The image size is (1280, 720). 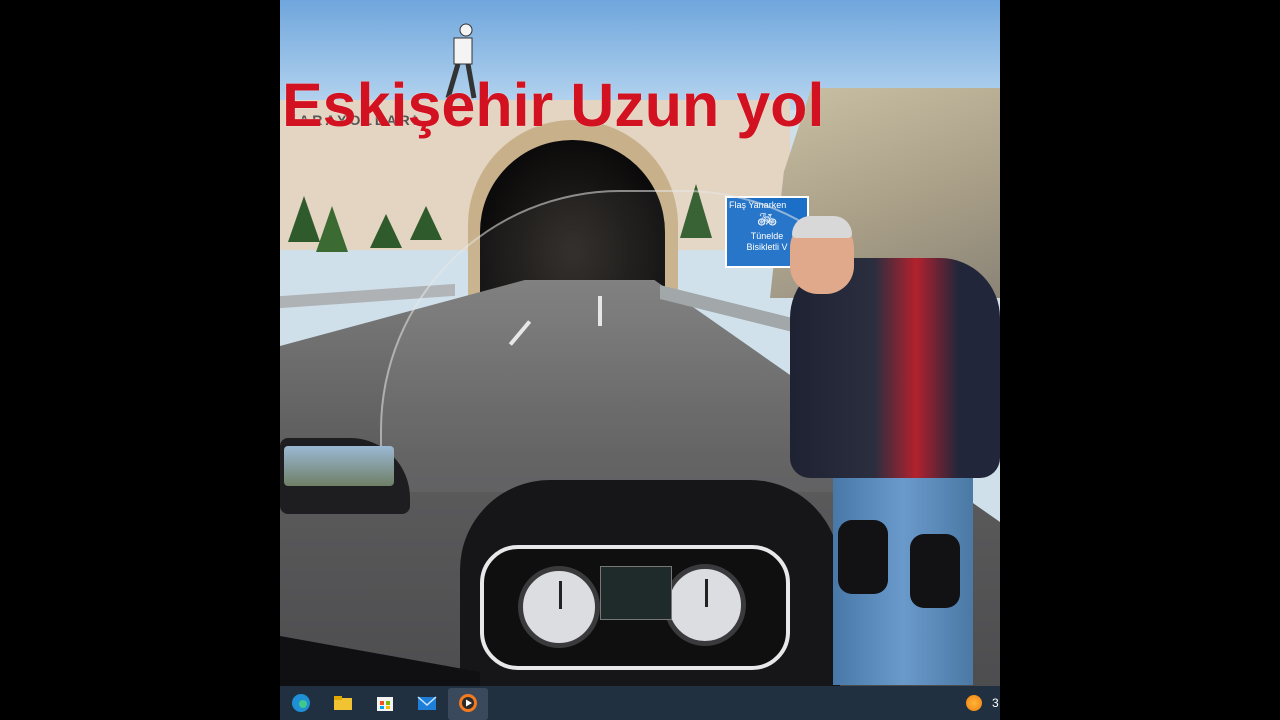 What do you see at coordinates (822, 227) in the screenshot?
I see `person-hair` at bounding box center [822, 227].